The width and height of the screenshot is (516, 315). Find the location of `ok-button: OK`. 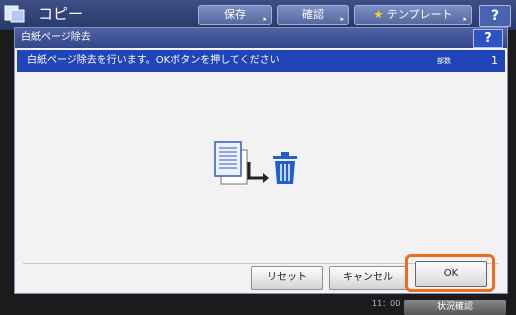

ok-button: OK is located at coordinates (451, 274).